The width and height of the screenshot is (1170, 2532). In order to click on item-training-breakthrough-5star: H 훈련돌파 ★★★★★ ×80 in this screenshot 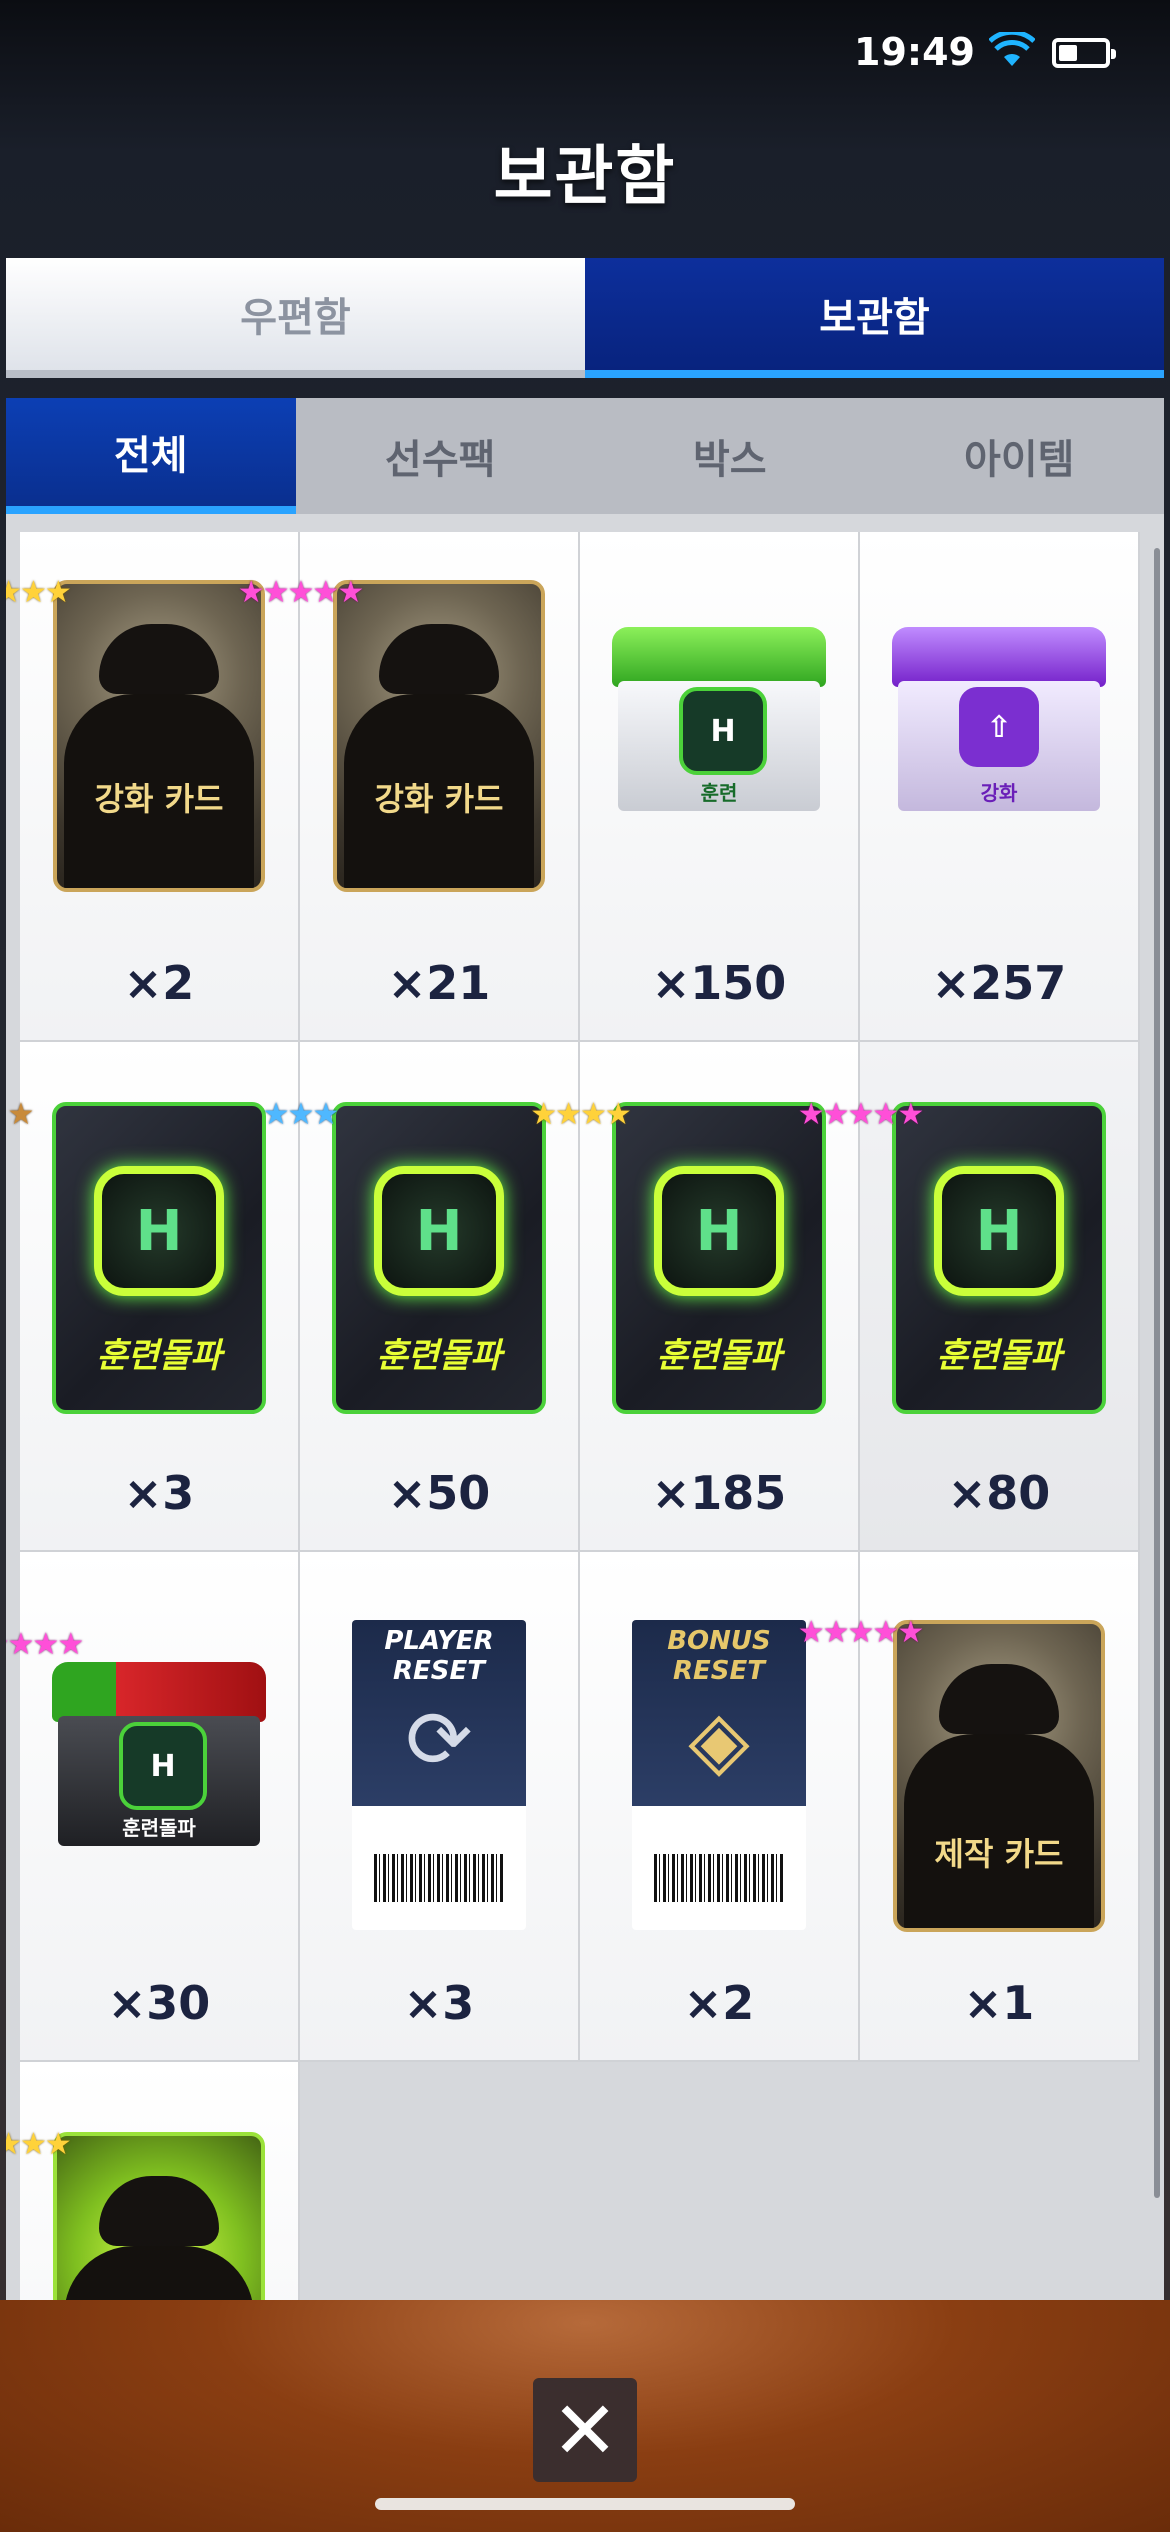, I will do `click(969, 1297)`.